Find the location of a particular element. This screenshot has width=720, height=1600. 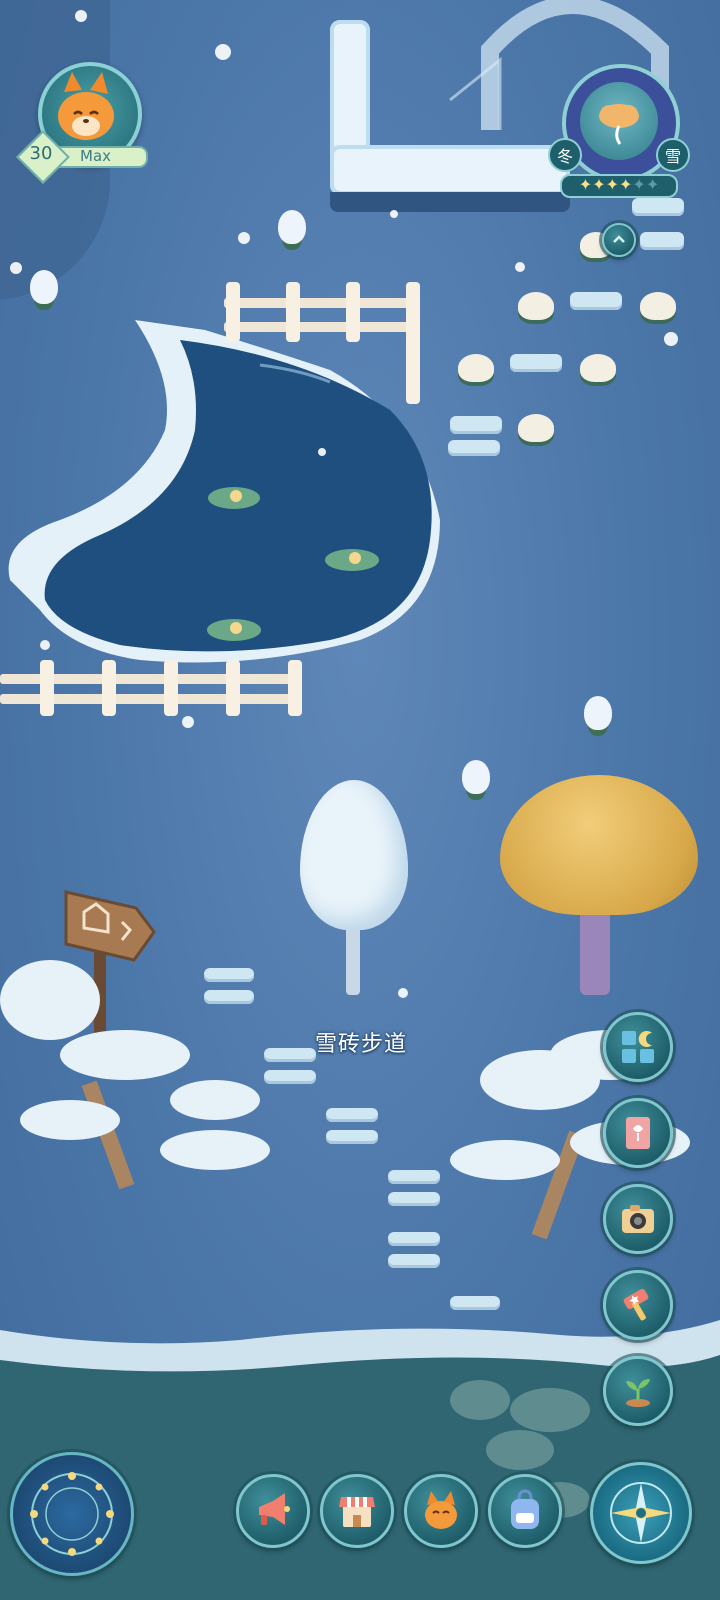

shop-button is located at coordinates (357, 1511).